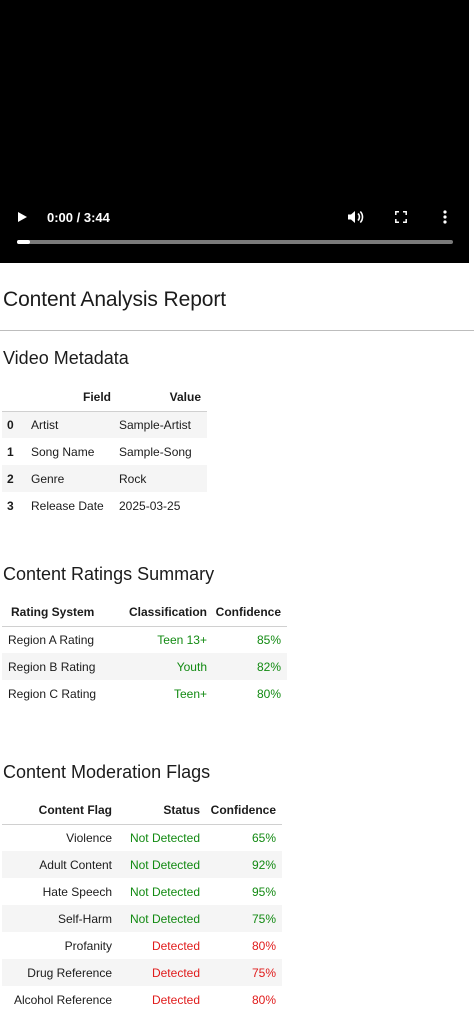 The height and width of the screenshot is (1024, 474). Describe the element at coordinates (89, 837) in the screenshot. I see `table-cell: Violence` at that location.